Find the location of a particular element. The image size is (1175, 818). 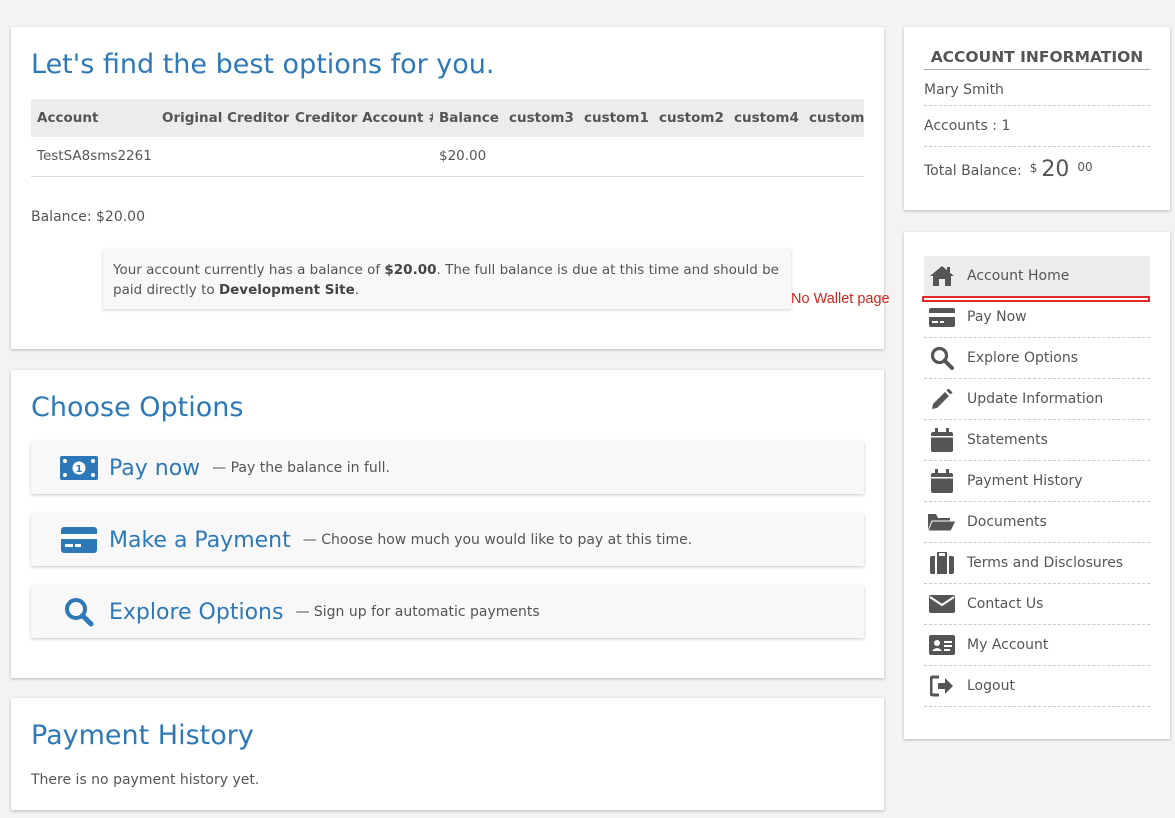

pay-now-option: 1 Pay now — Pay the balance in full. is located at coordinates (447, 468).